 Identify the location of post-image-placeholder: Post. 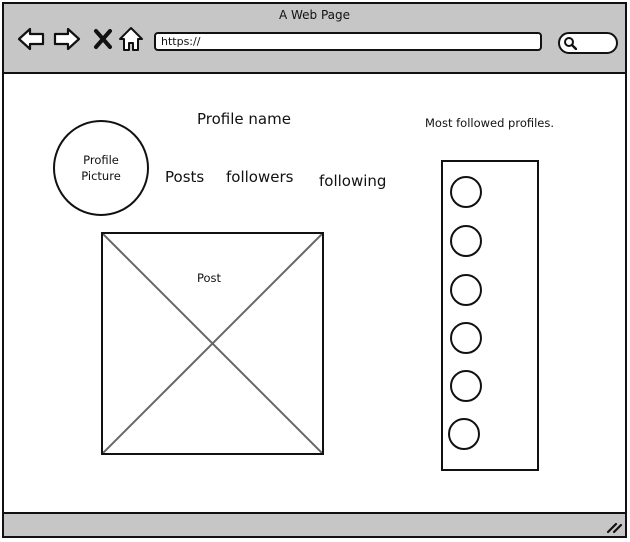
(212, 343).